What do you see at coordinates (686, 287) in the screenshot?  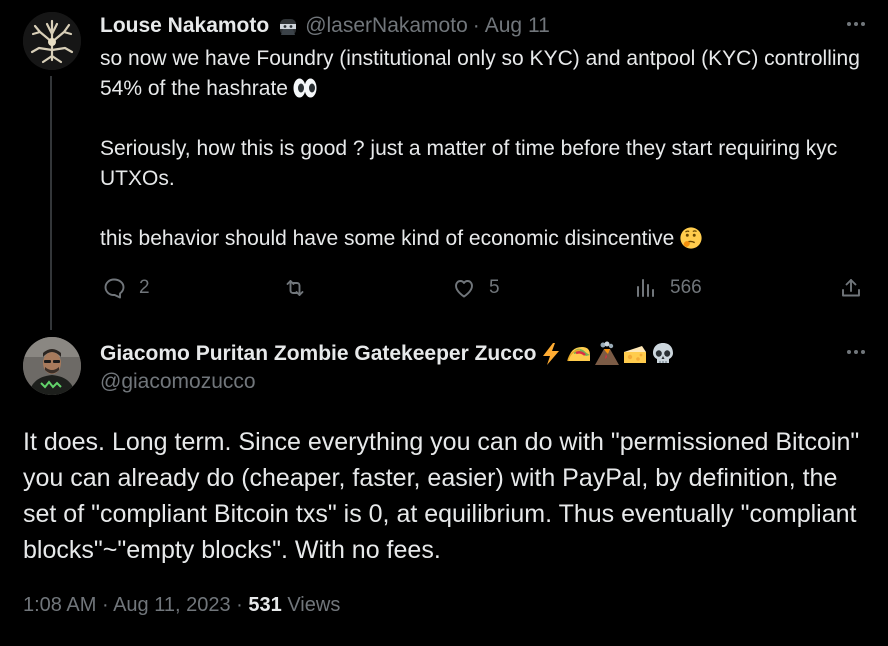 I see `view-count: 566` at bounding box center [686, 287].